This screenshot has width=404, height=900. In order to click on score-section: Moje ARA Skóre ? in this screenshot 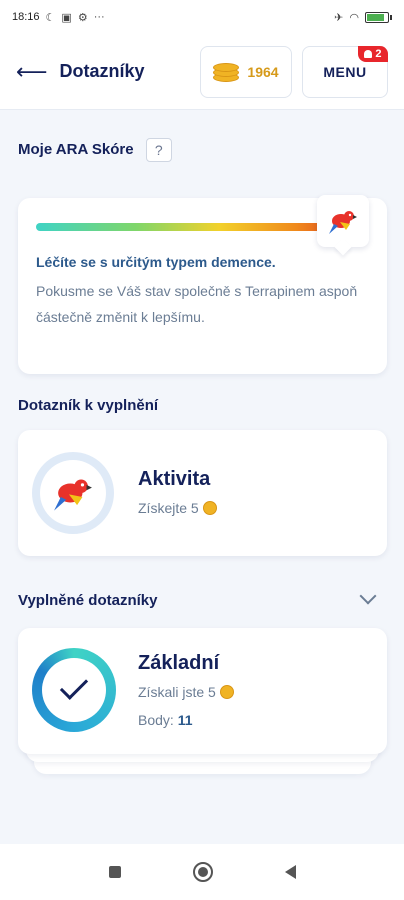, I will do `click(95, 150)`.